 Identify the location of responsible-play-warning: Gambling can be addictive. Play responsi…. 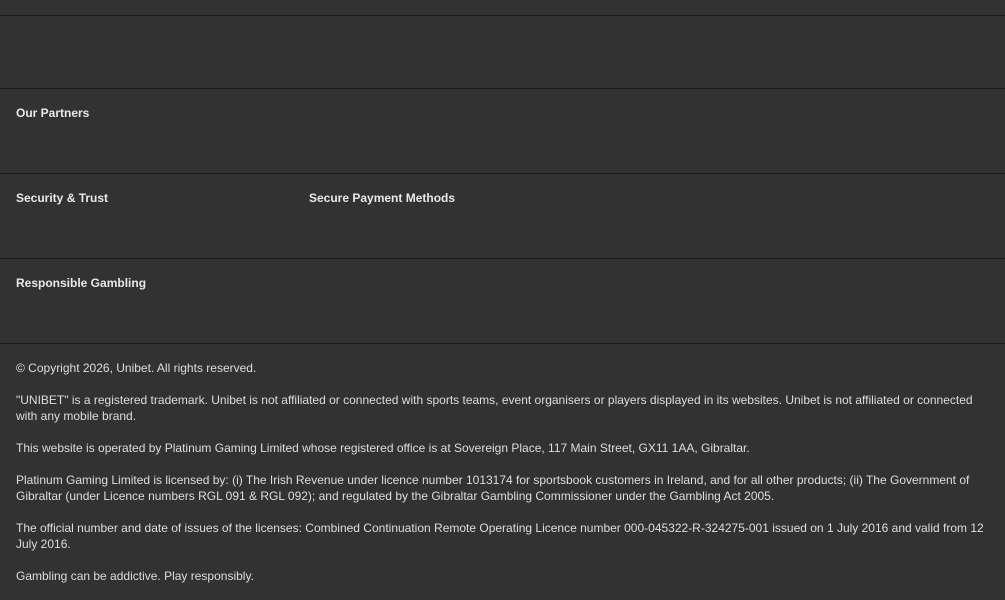
(135, 576).